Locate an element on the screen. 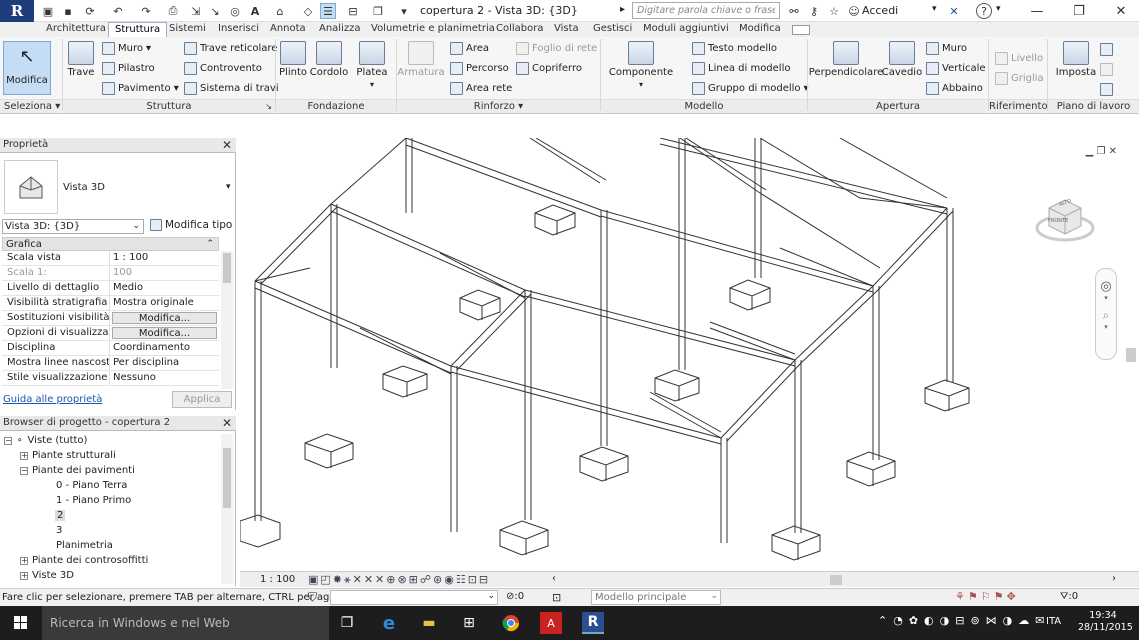 The image size is (1139, 643). property-row: Visibilità stratigrafia Mostra originale is located at coordinates (110, 303).